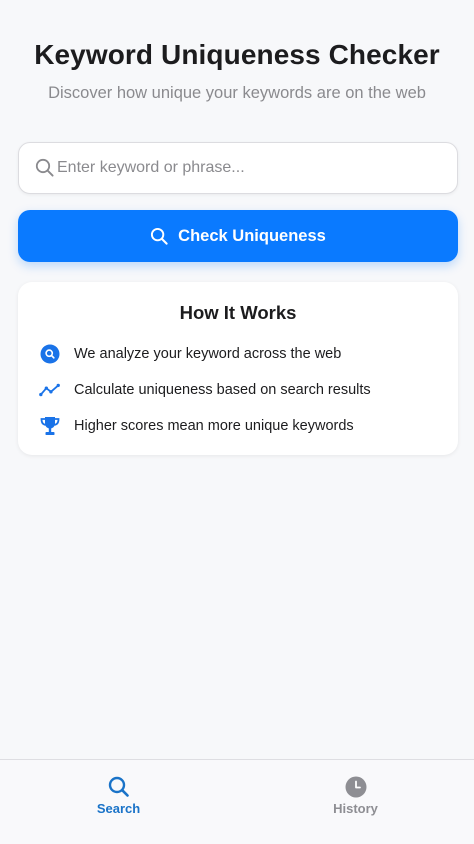 This screenshot has height=844, width=474. What do you see at coordinates (355, 787) in the screenshot?
I see `clock-icon` at bounding box center [355, 787].